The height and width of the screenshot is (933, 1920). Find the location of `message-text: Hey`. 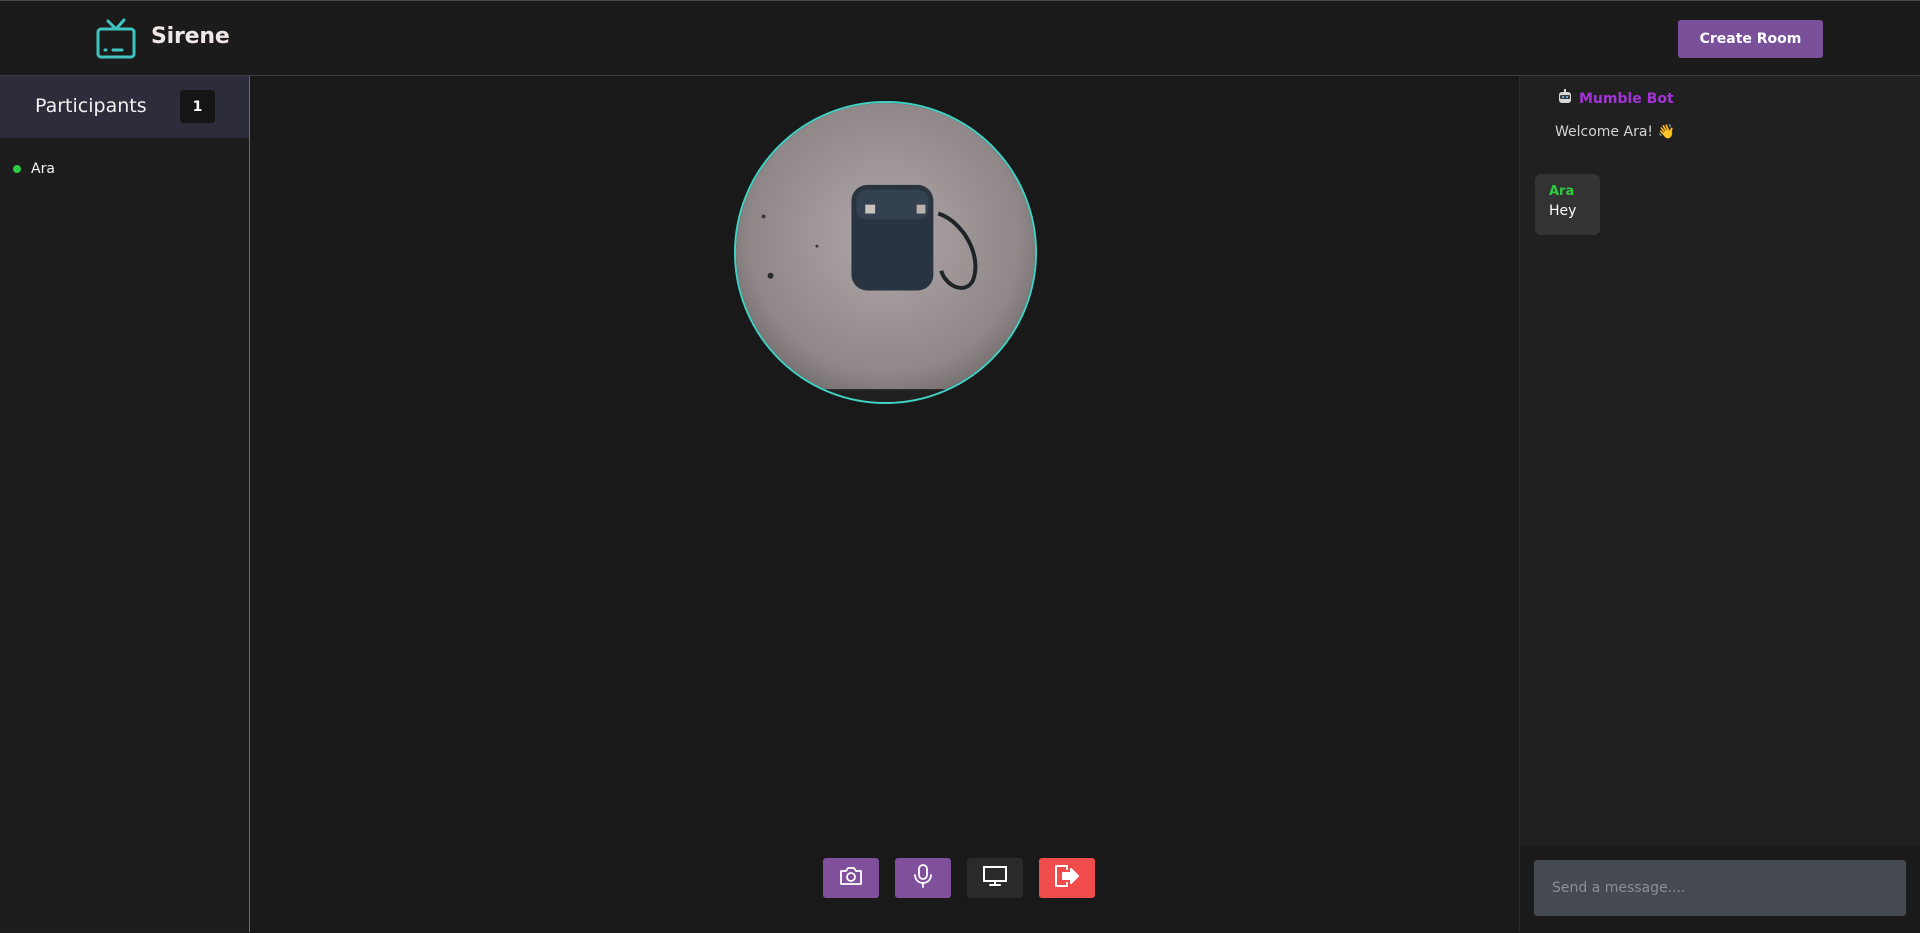

message-text: Hey is located at coordinates (1563, 211).